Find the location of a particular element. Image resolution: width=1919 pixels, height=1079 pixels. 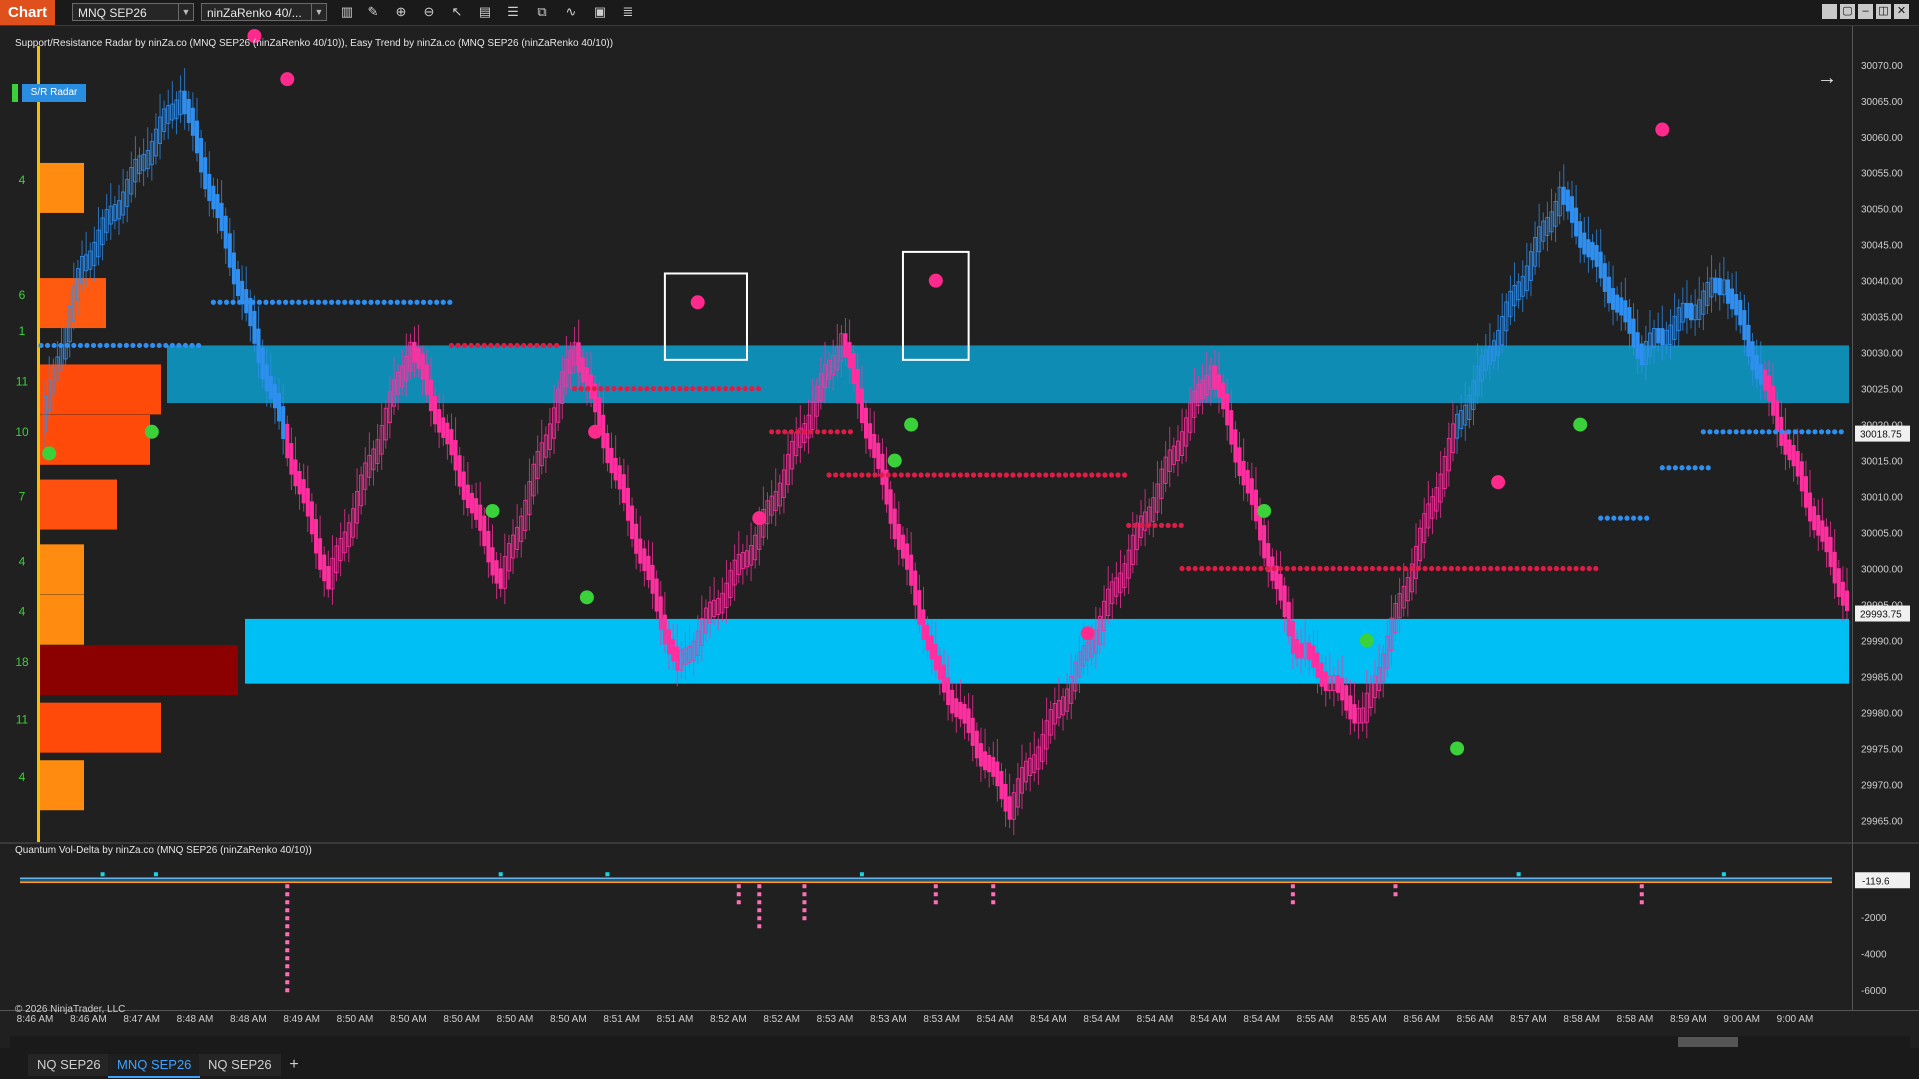

tab-mnq-sep26: MNQ SEP26 is located at coordinates (154, 1066).